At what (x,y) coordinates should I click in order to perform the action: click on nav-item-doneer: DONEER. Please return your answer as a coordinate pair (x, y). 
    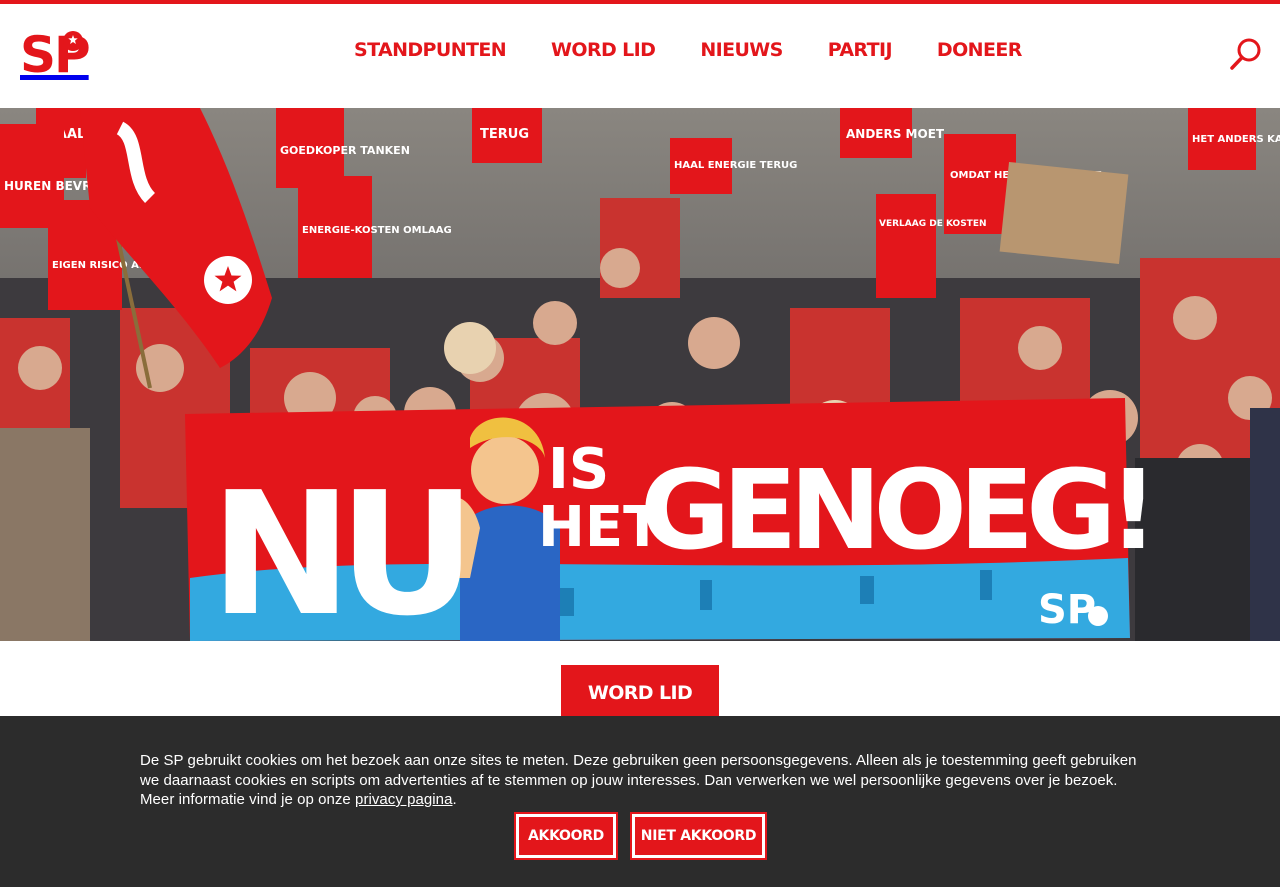
    Looking at the image, I should click on (979, 50).